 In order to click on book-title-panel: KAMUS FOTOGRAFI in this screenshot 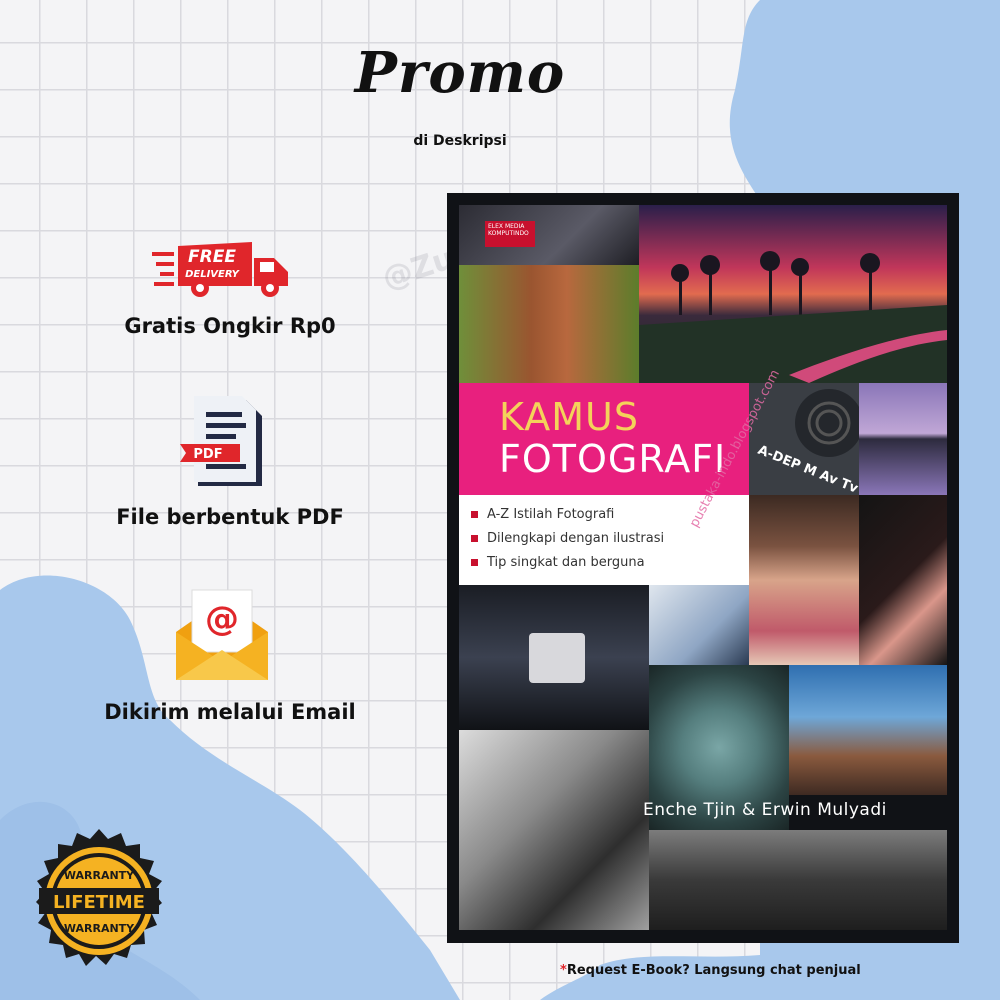, I will do `click(604, 439)`.